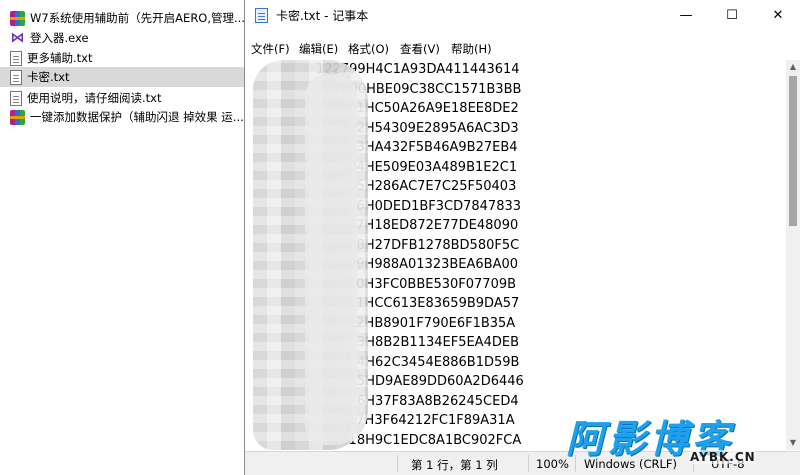 This screenshot has height=475, width=800. Describe the element at coordinates (322, 16) in the screenshot. I see `window-title: 卡密.txt - 记事本` at that location.